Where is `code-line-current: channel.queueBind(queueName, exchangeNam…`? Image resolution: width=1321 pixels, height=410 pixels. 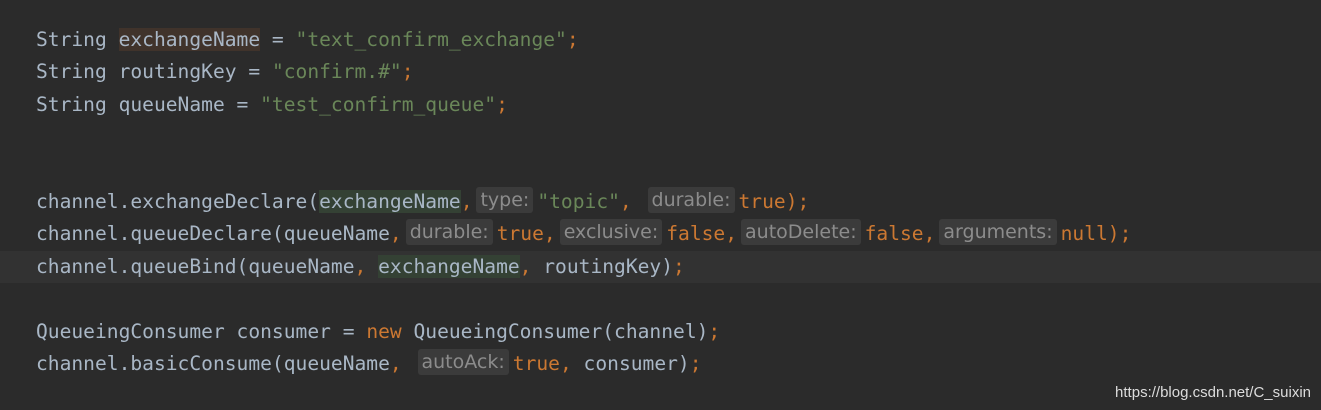
code-line-current: channel.queueBind(queueName, exchangeNam… is located at coordinates (660, 267).